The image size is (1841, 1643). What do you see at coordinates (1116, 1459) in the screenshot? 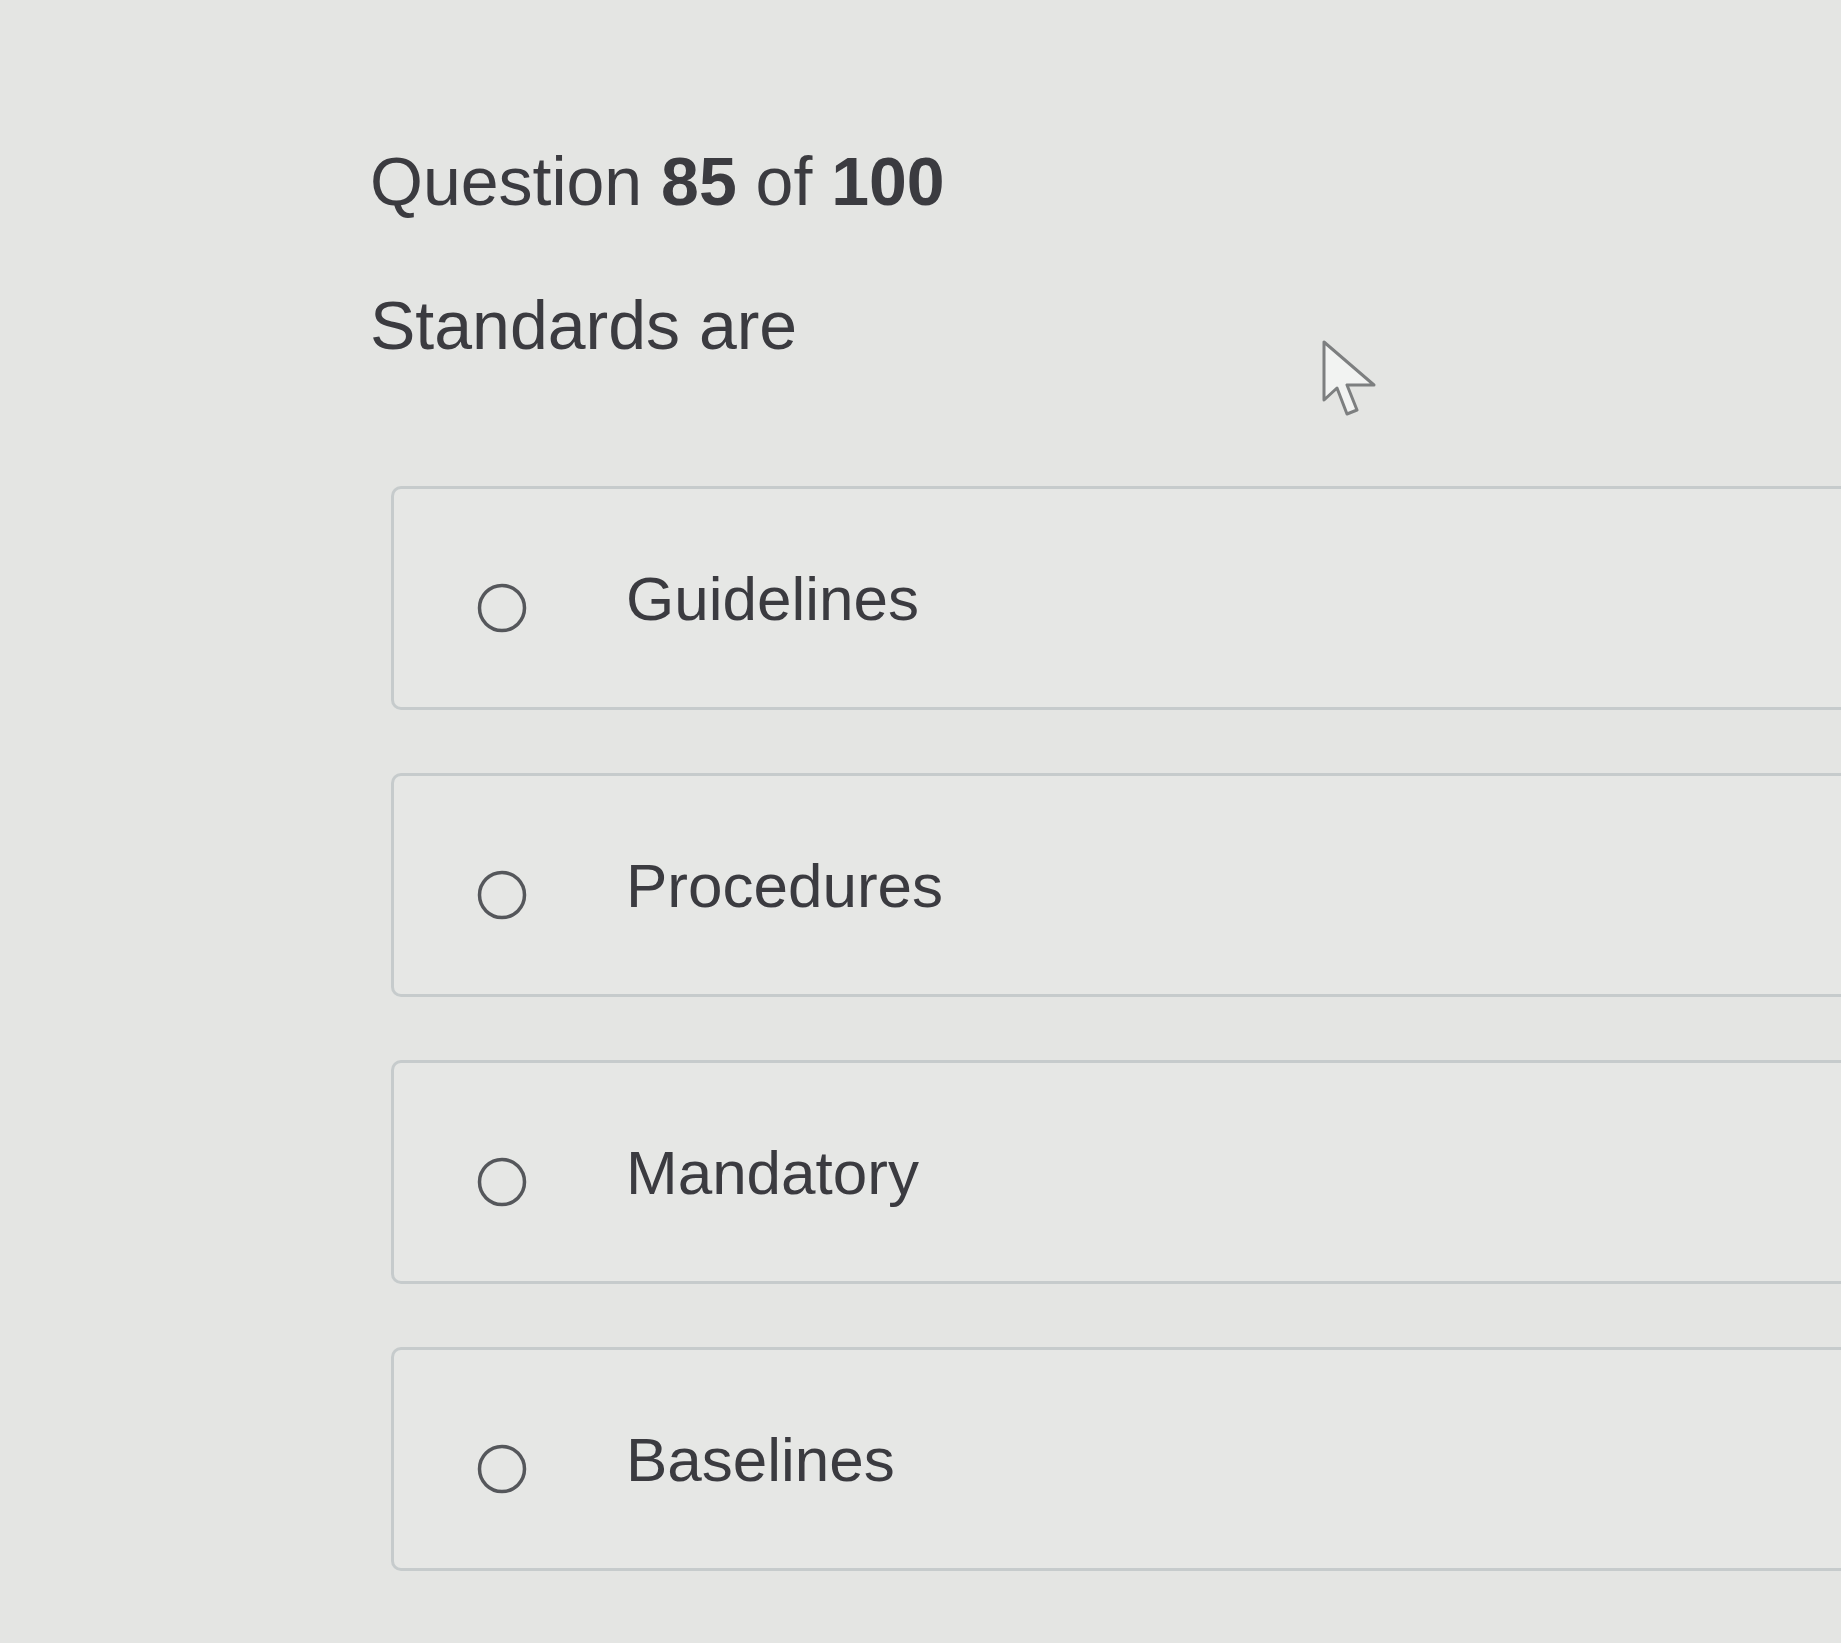
I see `answer-option: Baselines` at bounding box center [1116, 1459].